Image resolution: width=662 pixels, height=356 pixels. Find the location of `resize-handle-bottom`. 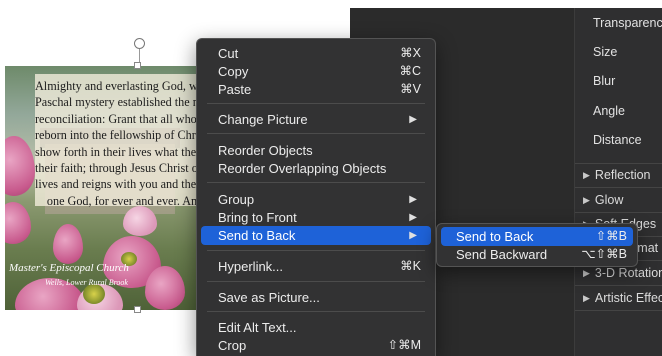

resize-handle-bottom is located at coordinates (137, 309).